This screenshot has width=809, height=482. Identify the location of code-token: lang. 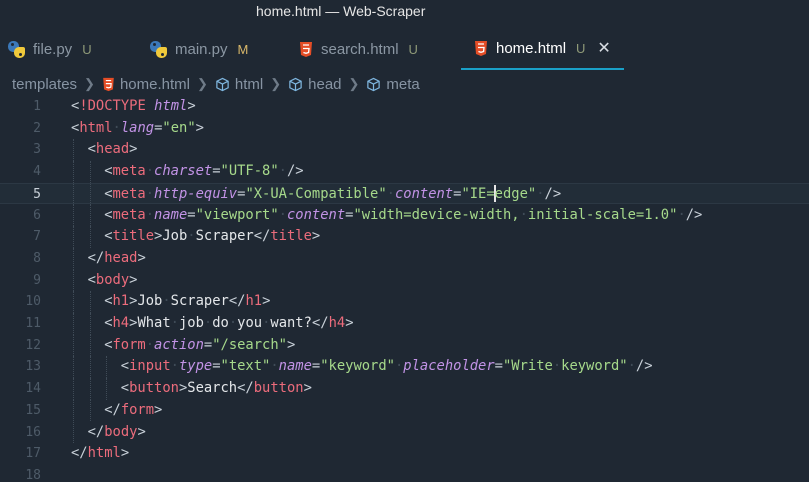
(137, 127).